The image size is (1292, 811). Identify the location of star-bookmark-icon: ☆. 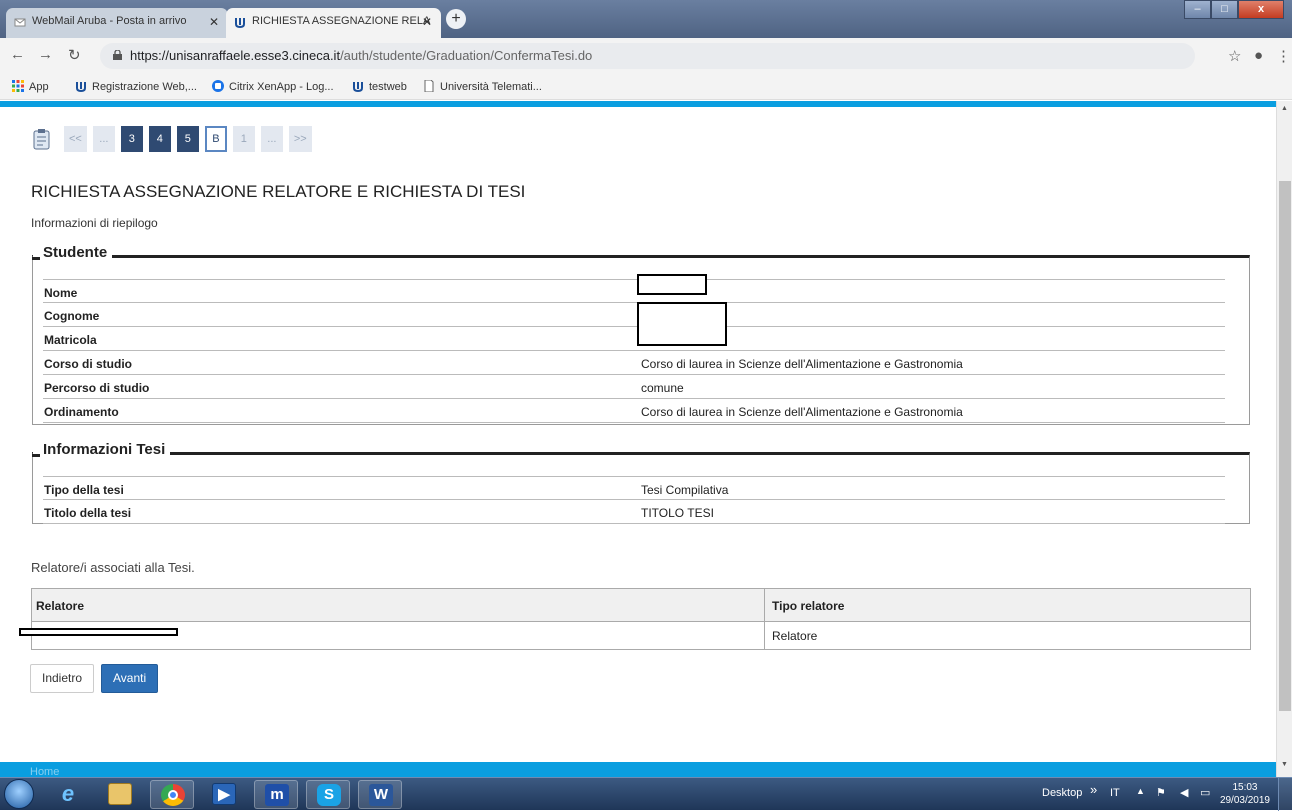
(1234, 56).